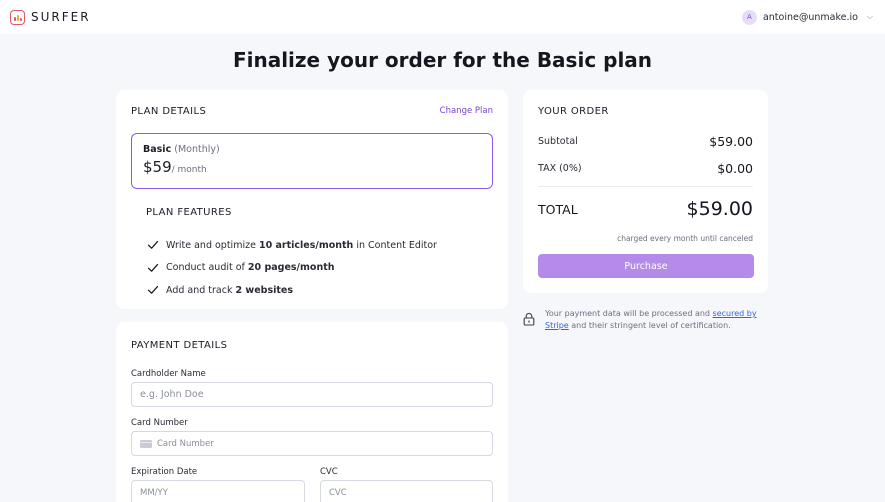 The image size is (885, 502). I want to click on cvc-placeholder: CVC, so click(338, 492).